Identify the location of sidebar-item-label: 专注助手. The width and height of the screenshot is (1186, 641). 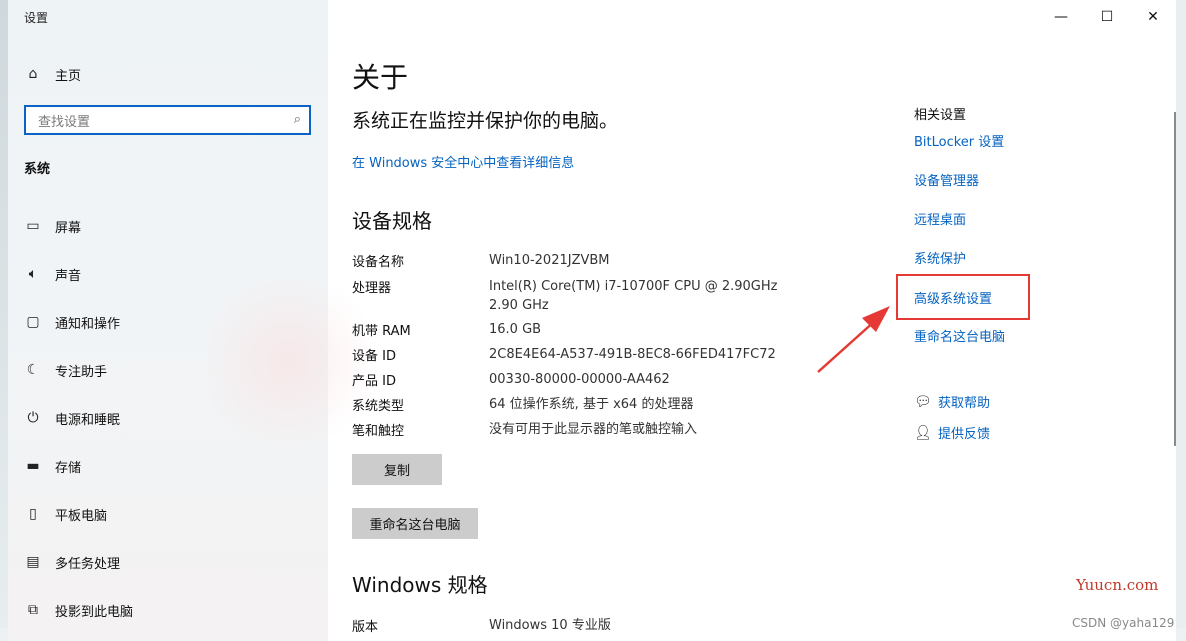
(81, 372).